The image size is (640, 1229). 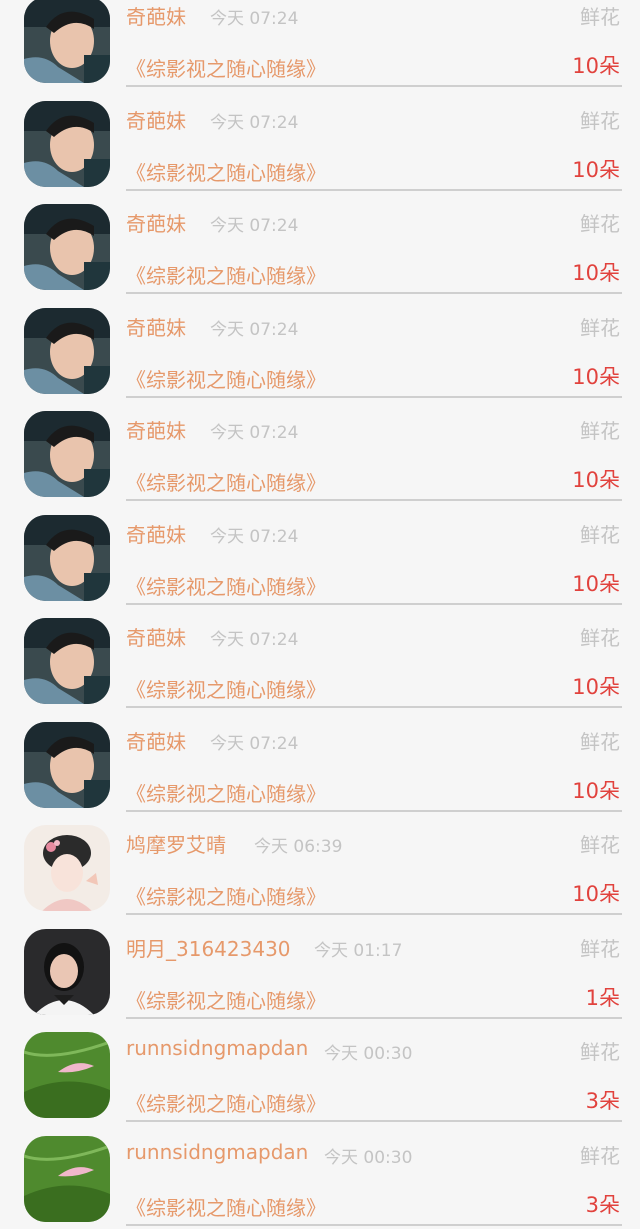 What do you see at coordinates (176, 843) in the screenshot?
I see `username: 鸠摩罗艾晴` at bounding box center [176, 843].